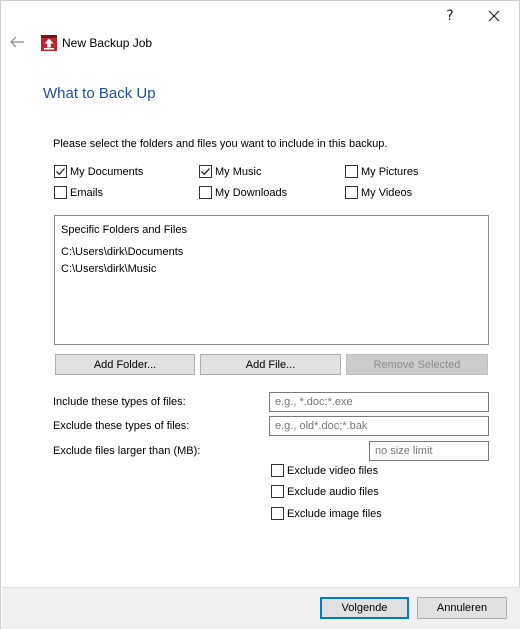 The height and width of the screenshot is (629, 520). What do you see at coordinates (364, 608) in the screenshot?
I see `next-button: Volgende` at bounding box center [364, 608].